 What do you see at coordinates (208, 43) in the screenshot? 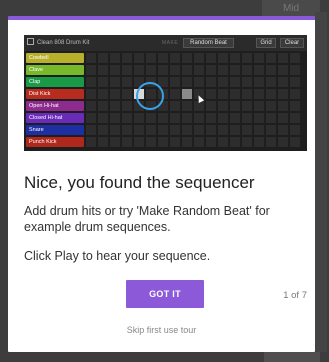
I see `preview-random-beat-button: Random Beat` at bounding box center [208, 43].